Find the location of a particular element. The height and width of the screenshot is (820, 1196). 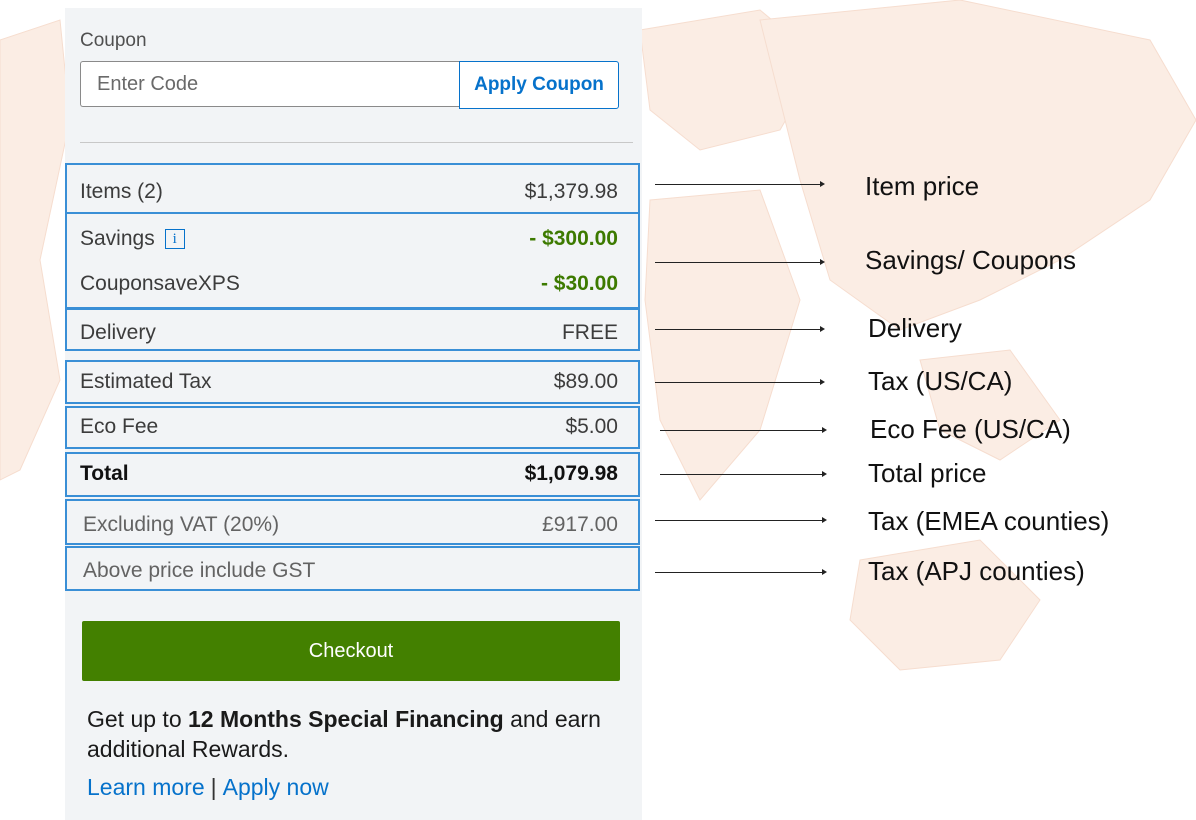

eco-fee-value: $5.00 is located at coordinates (591, 426).